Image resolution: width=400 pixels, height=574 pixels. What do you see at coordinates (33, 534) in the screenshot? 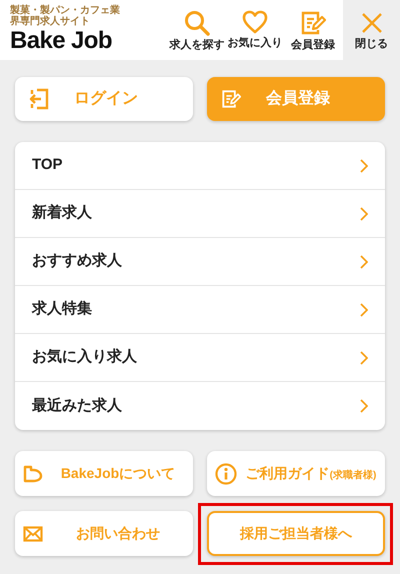
I see `mail-icon` at bounding box center [33, 534].